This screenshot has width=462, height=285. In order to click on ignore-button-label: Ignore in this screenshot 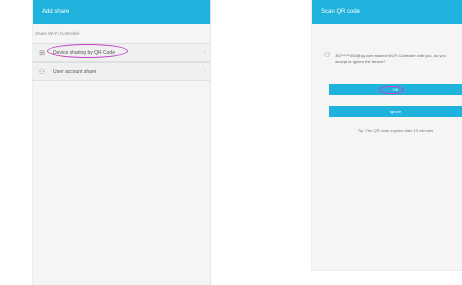, I will do `click(395, 111)`.